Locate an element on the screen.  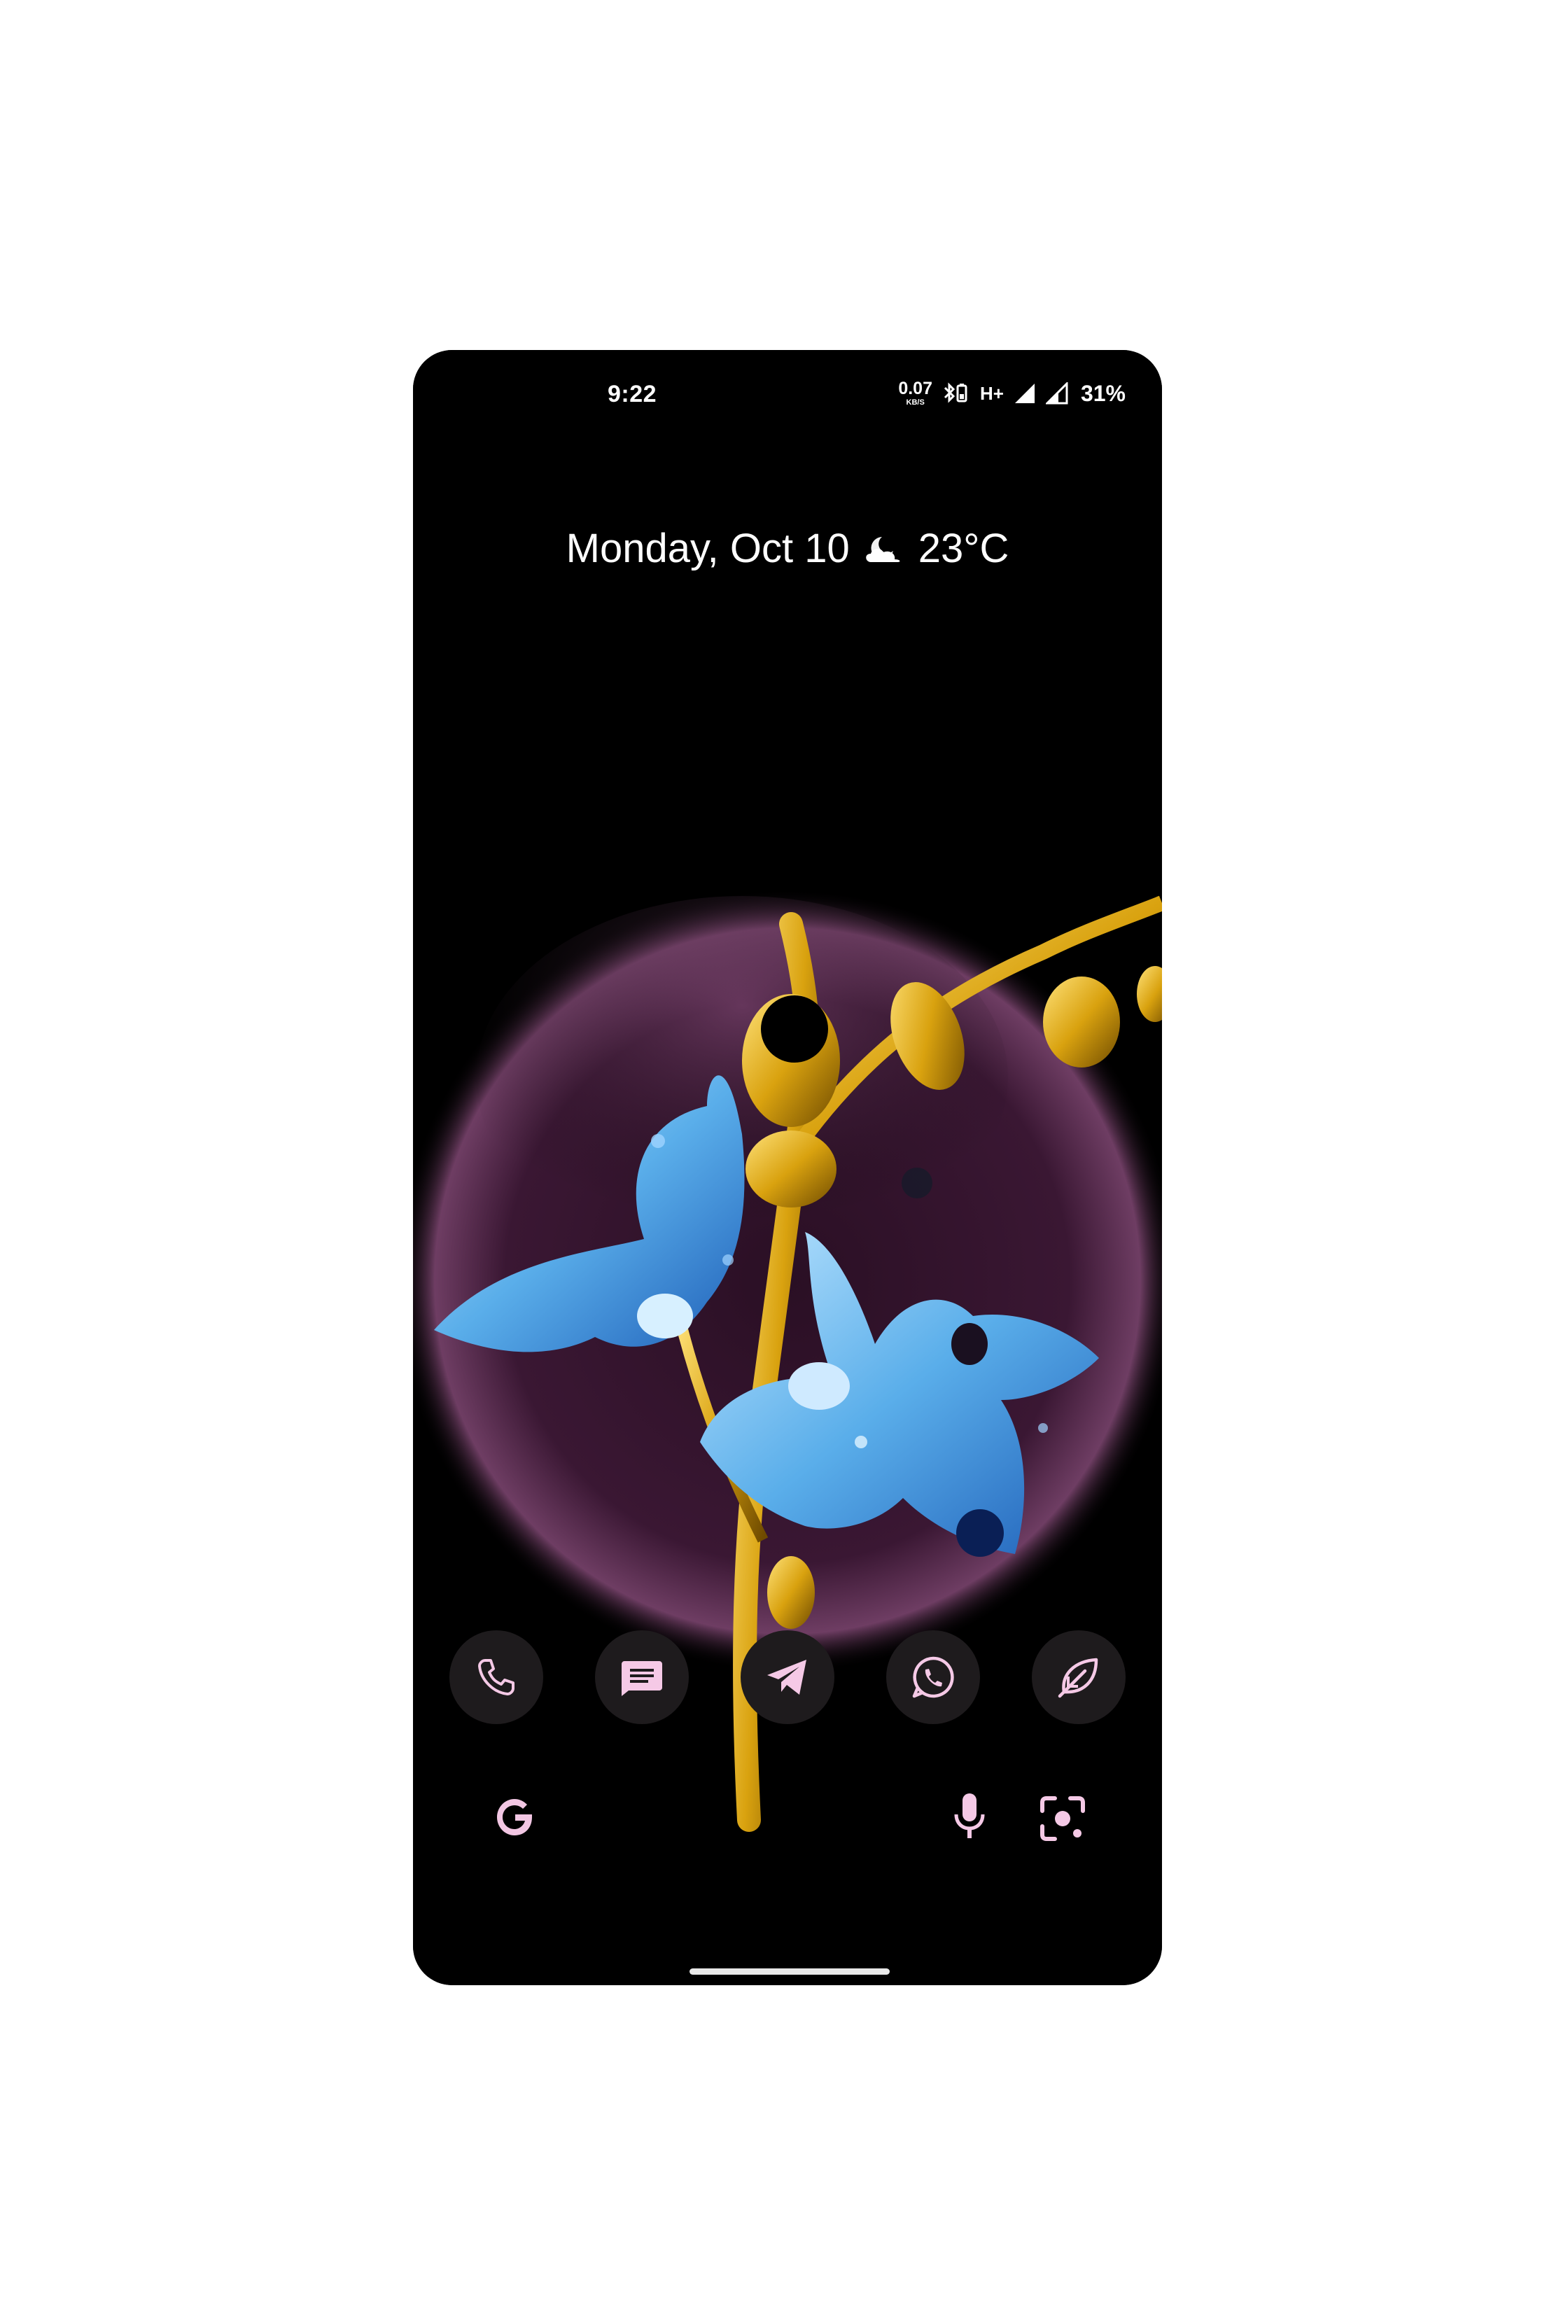
net-speed-value: 0.07 is located at coordinates (915, 388).